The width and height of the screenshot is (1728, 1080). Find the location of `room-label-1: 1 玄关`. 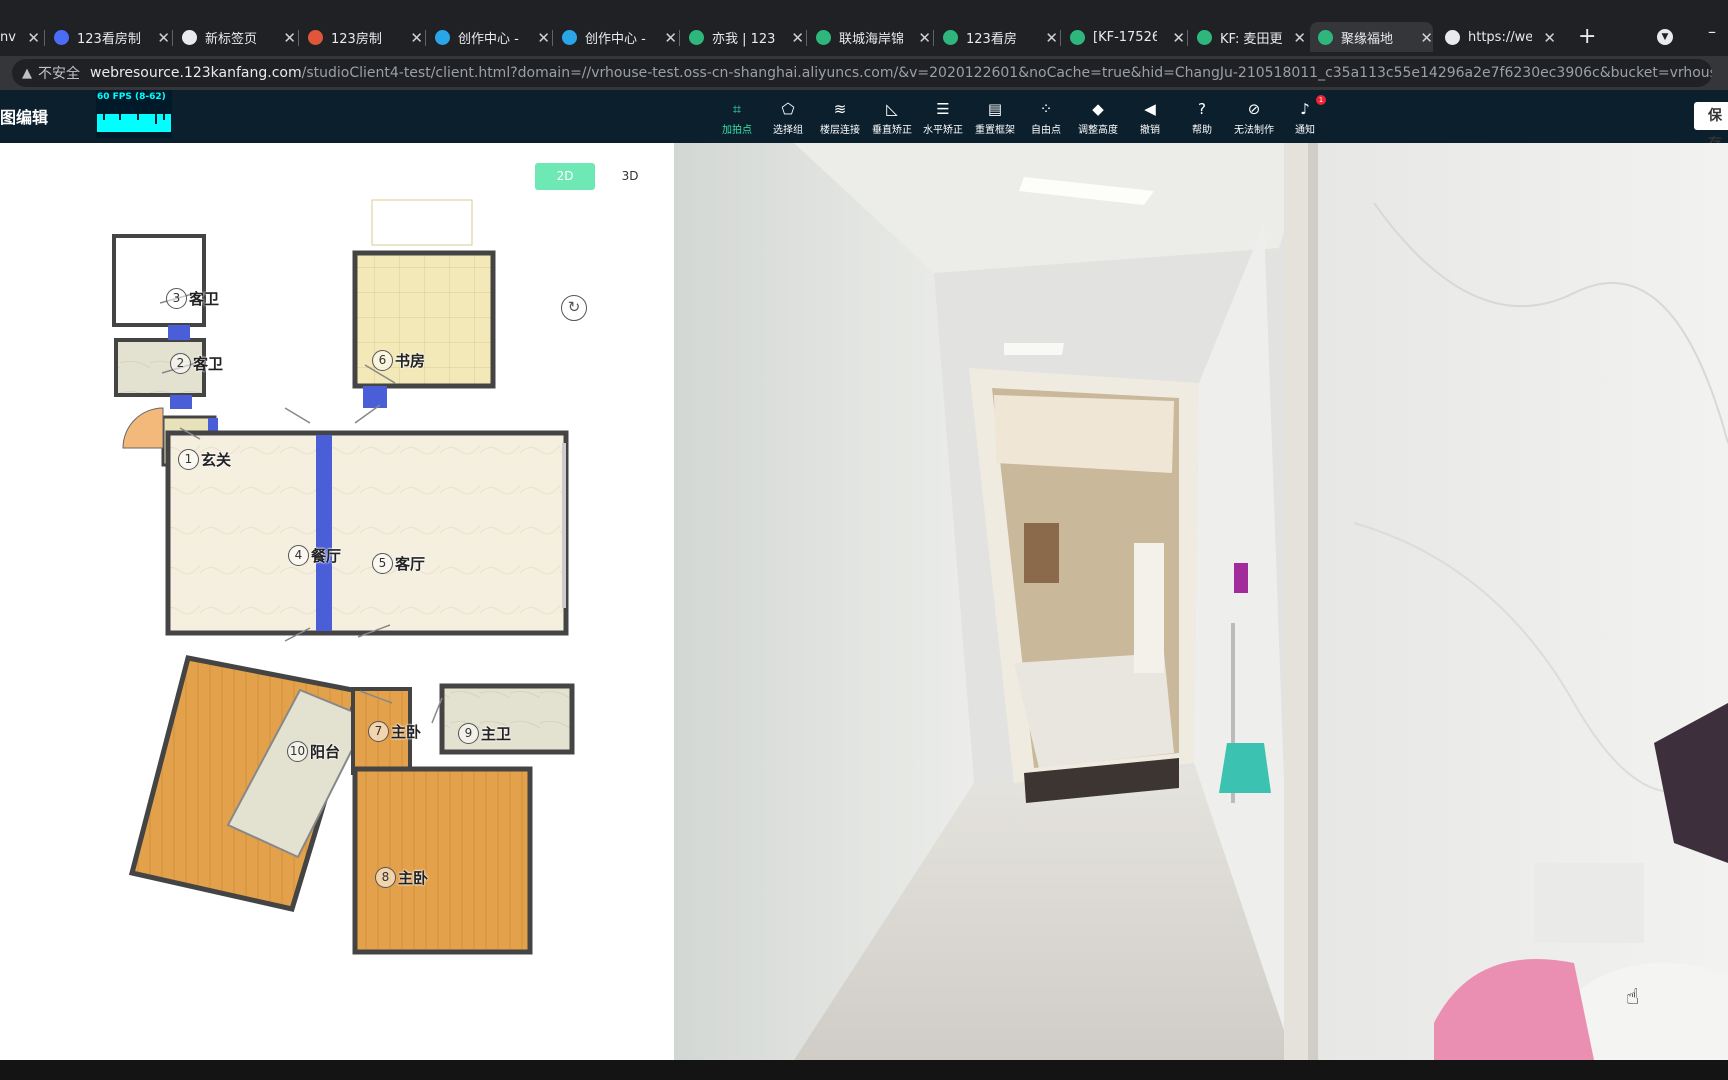

room-label-1: 1 玄关 is located at coordinates (204, 459).